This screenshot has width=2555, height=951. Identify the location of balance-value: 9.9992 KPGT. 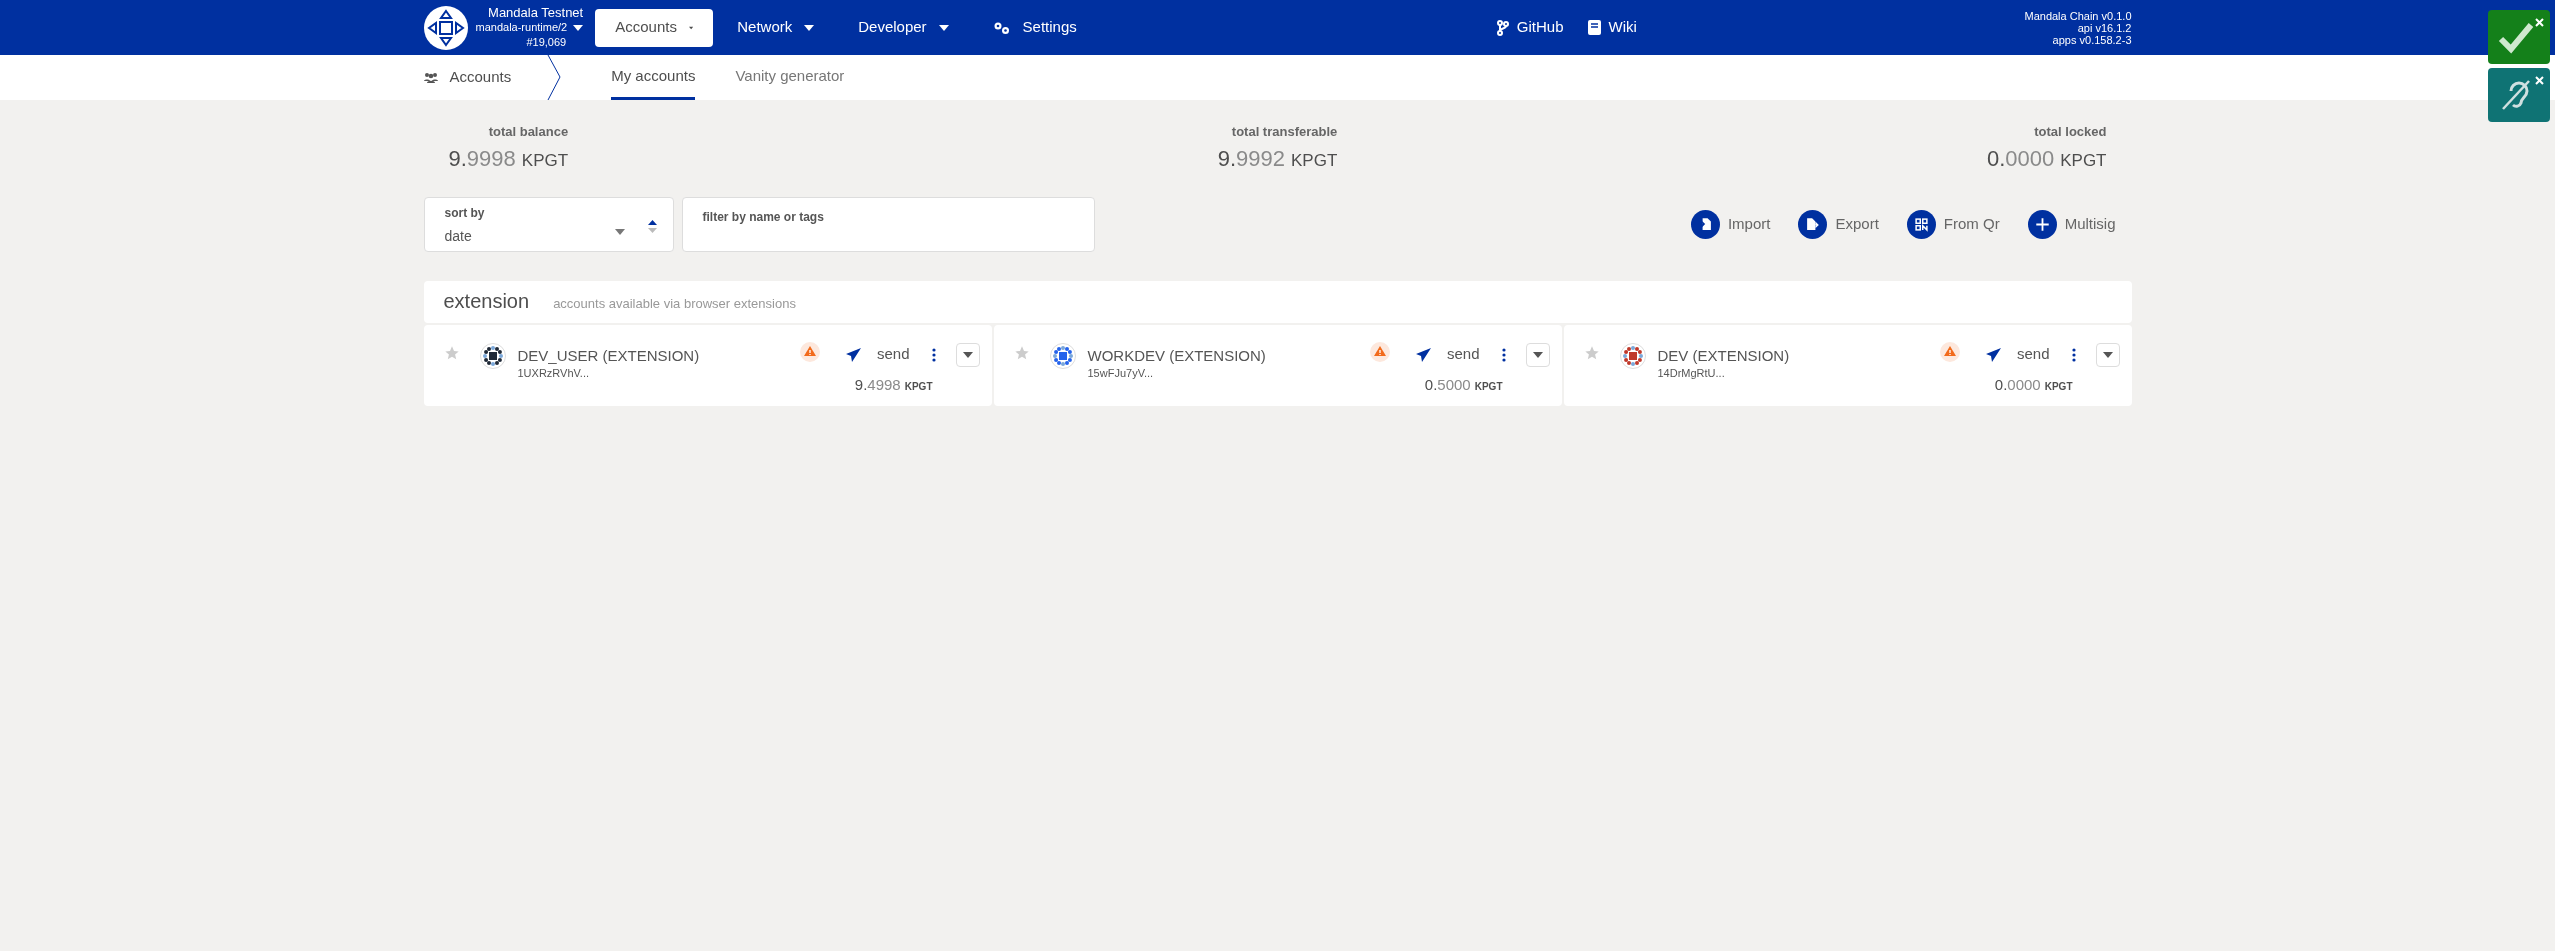
(1277, 158).